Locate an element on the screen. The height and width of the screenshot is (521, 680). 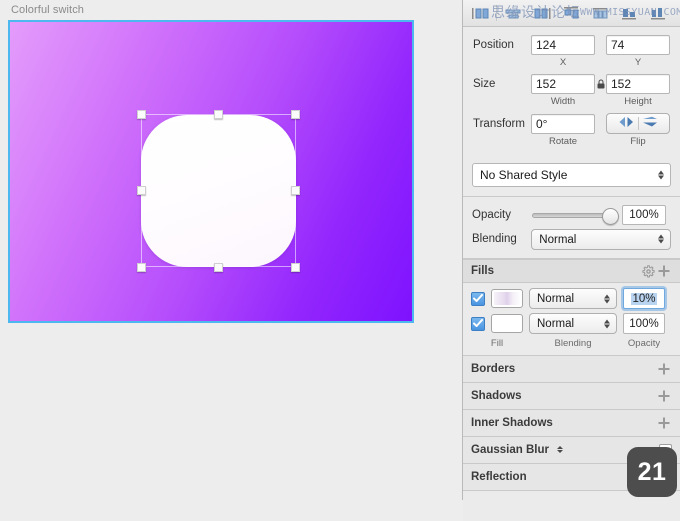
position-y-input: 74 is located at coordinates (638, 45).